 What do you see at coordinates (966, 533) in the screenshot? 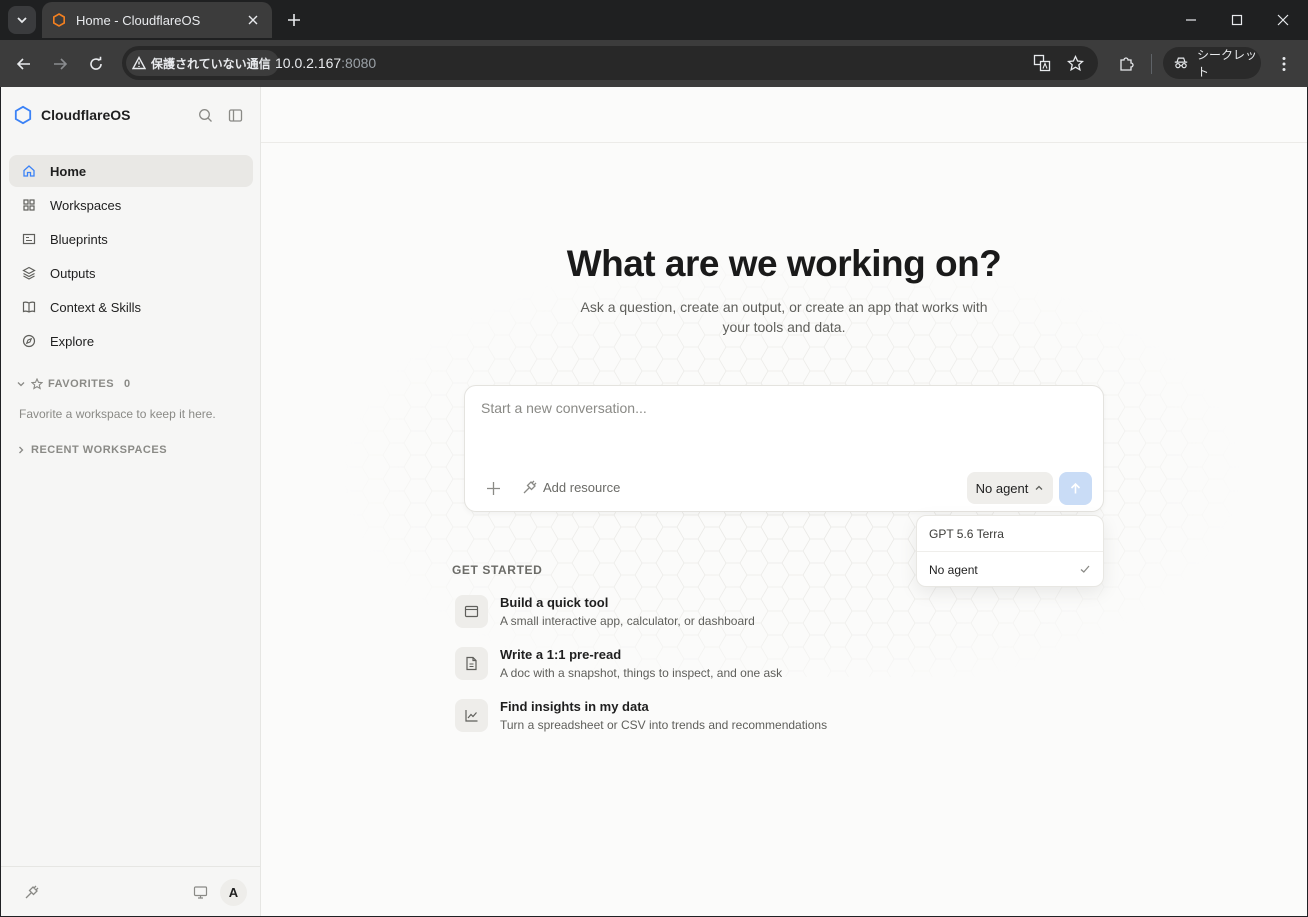
I see `agent-option-label: GPT 5.6 Terra` at bounding box center [966, 533].